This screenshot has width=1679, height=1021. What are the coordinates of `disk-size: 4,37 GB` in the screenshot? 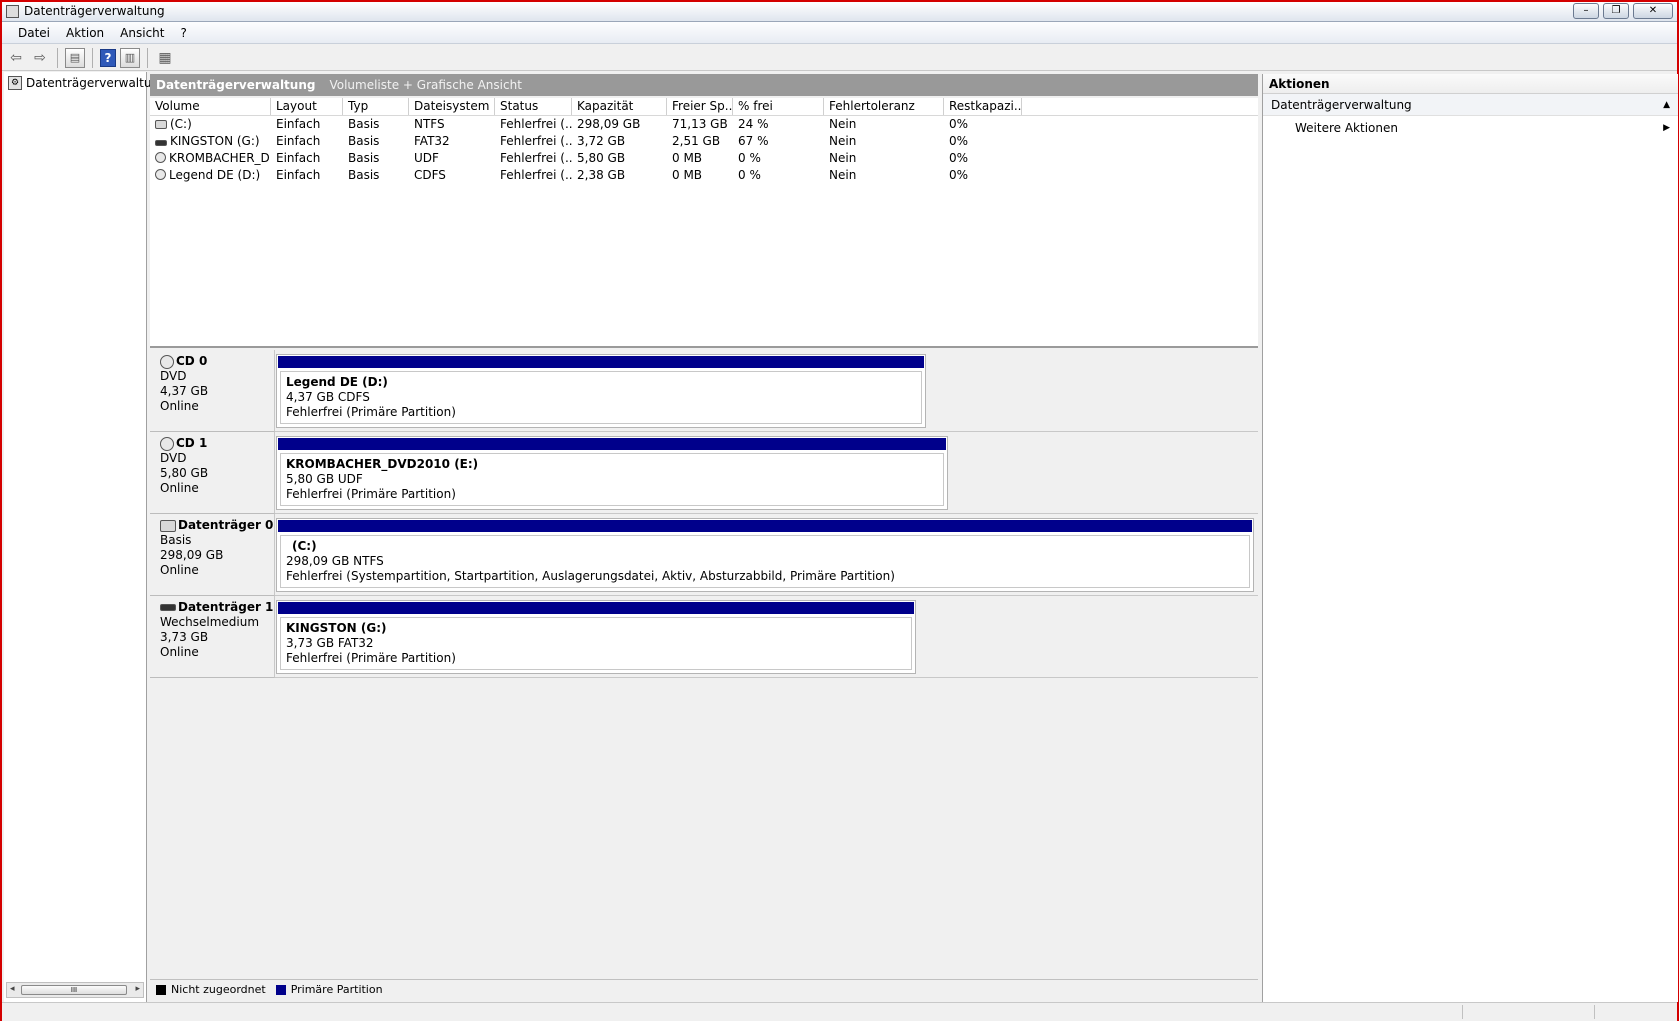 It's located at (184, 391).